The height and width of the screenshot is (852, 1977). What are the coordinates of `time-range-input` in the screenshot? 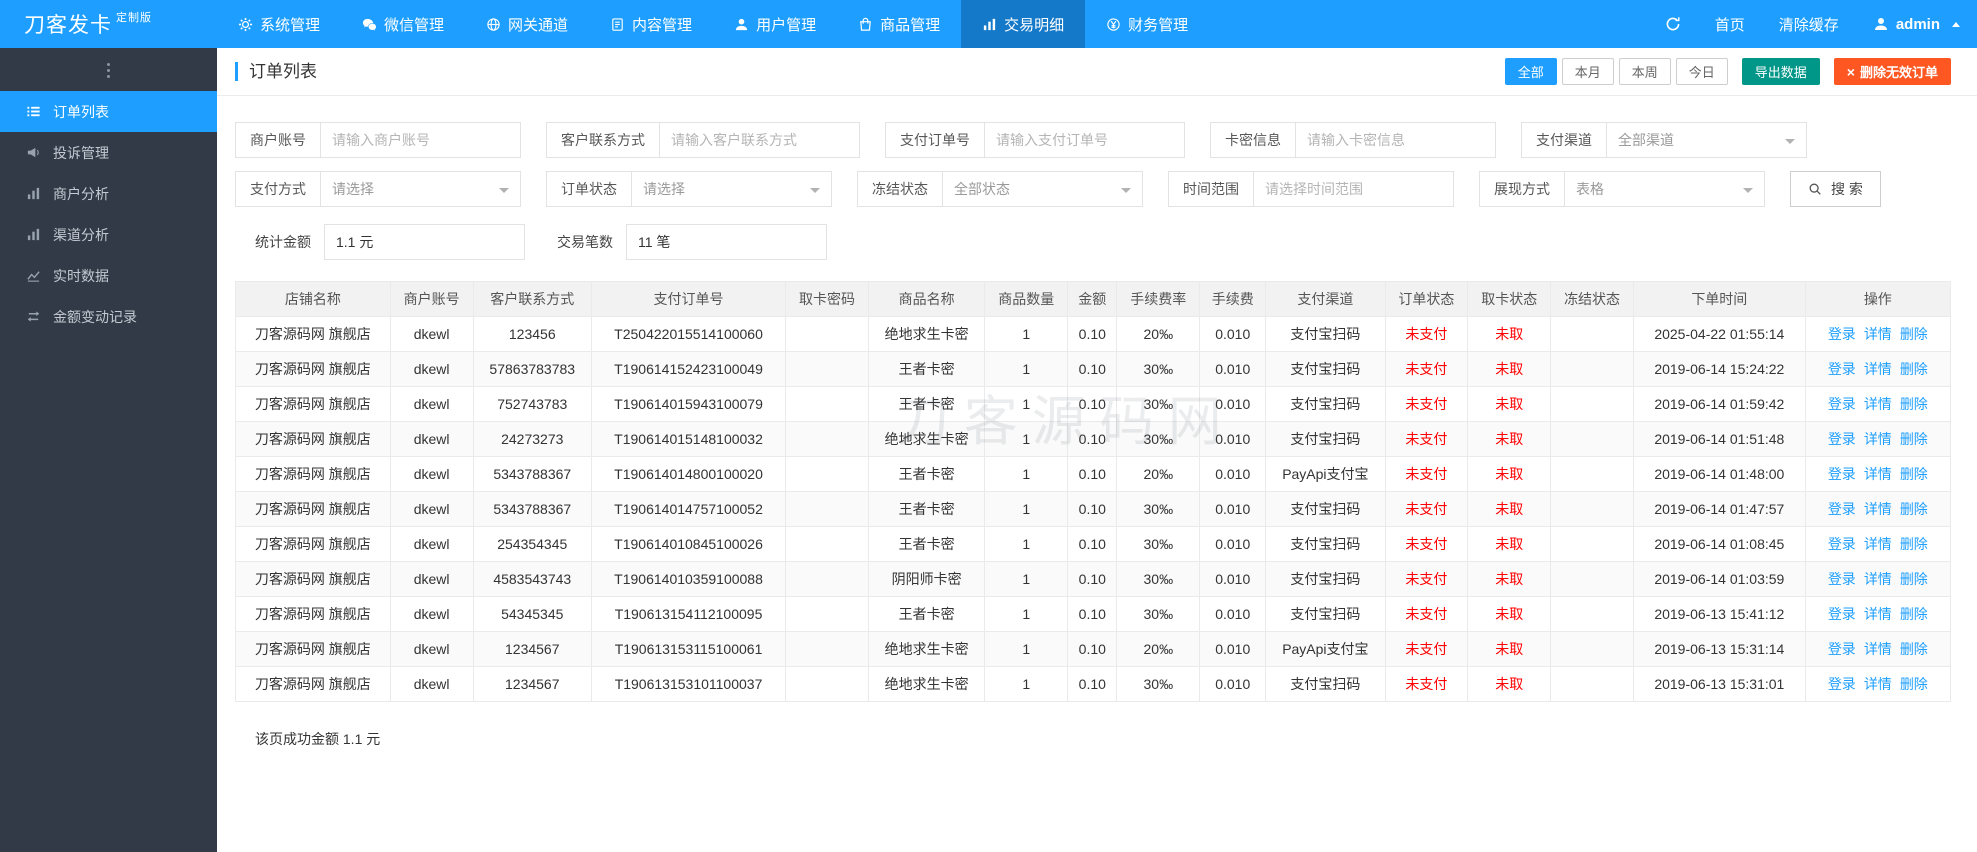 It's located at (1353, 189).